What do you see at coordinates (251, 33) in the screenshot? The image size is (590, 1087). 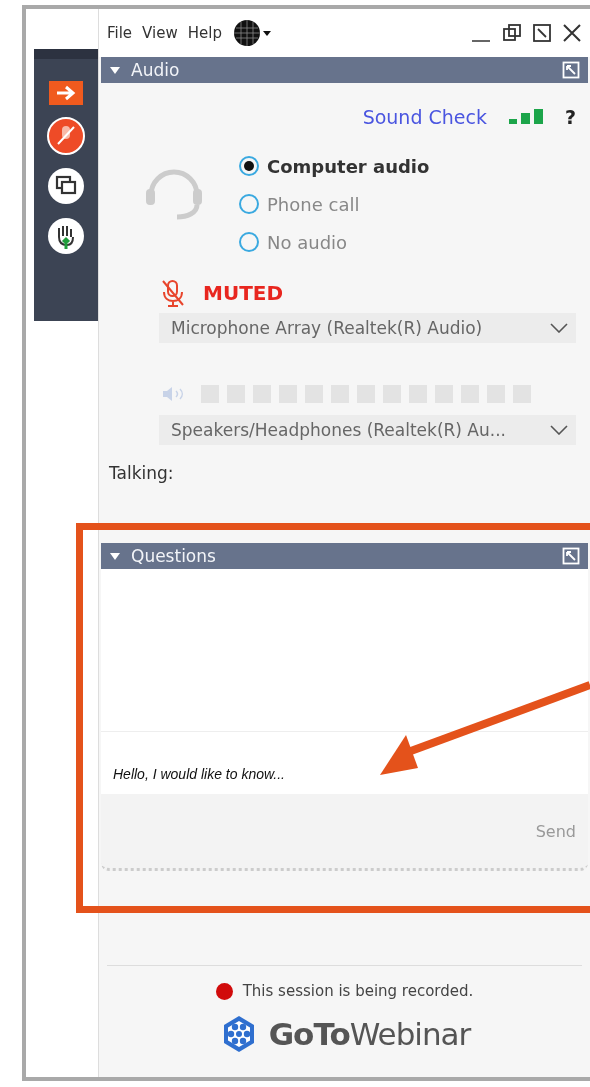 I see `language-globe-icon` at bounding box center [251, 33].